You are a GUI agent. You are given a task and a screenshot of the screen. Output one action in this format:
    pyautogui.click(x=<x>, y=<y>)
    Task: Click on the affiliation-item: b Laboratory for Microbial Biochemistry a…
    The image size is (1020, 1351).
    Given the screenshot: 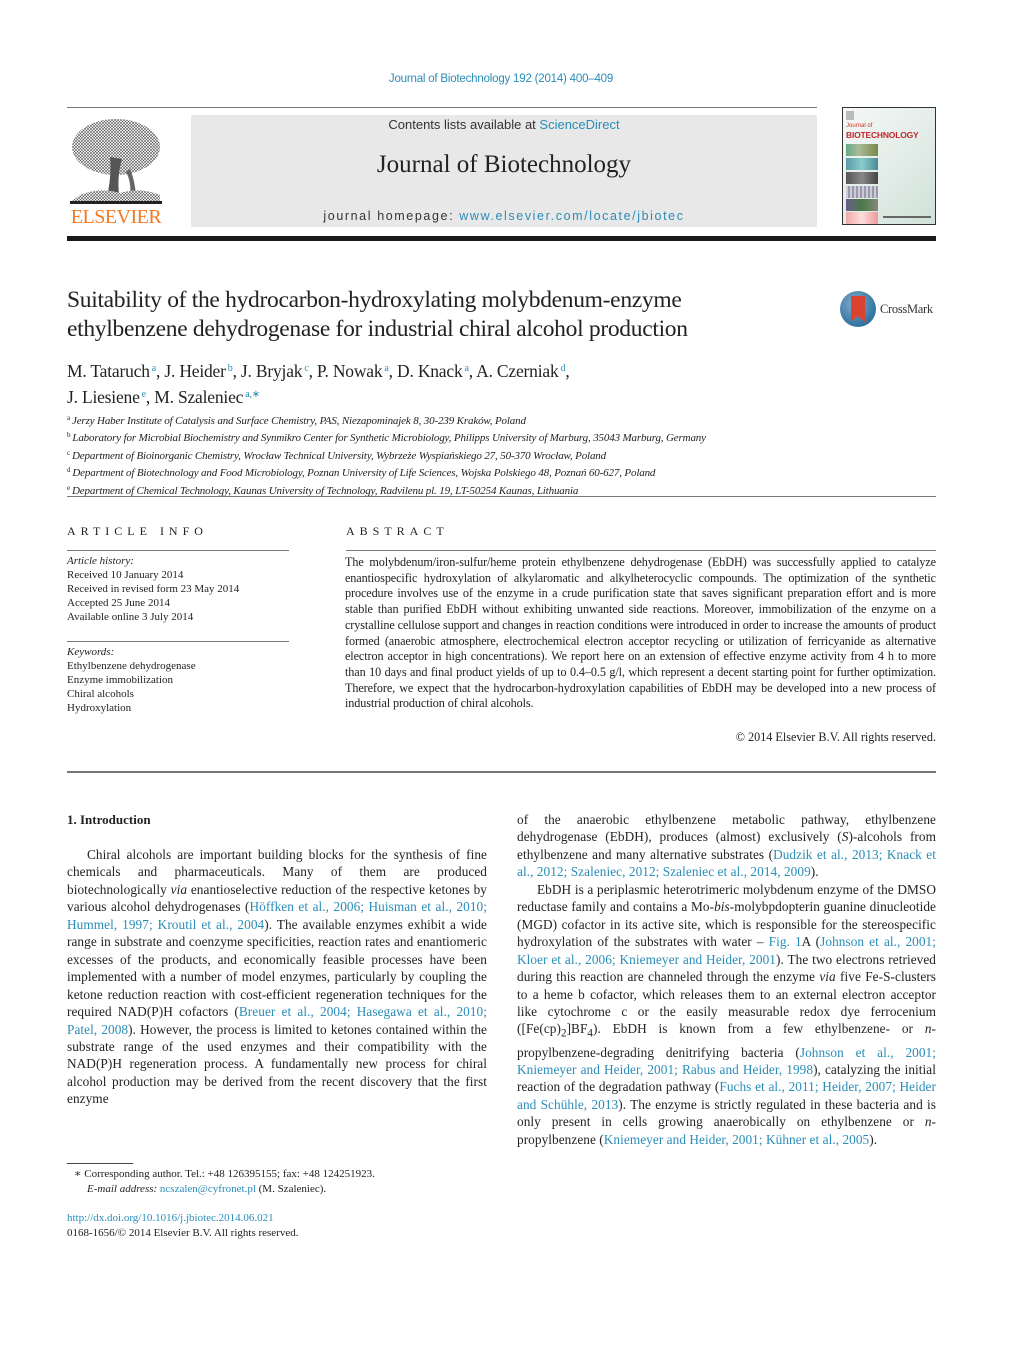 What is the action you would take?
    pyautogui.click(x=502, y=436)
    